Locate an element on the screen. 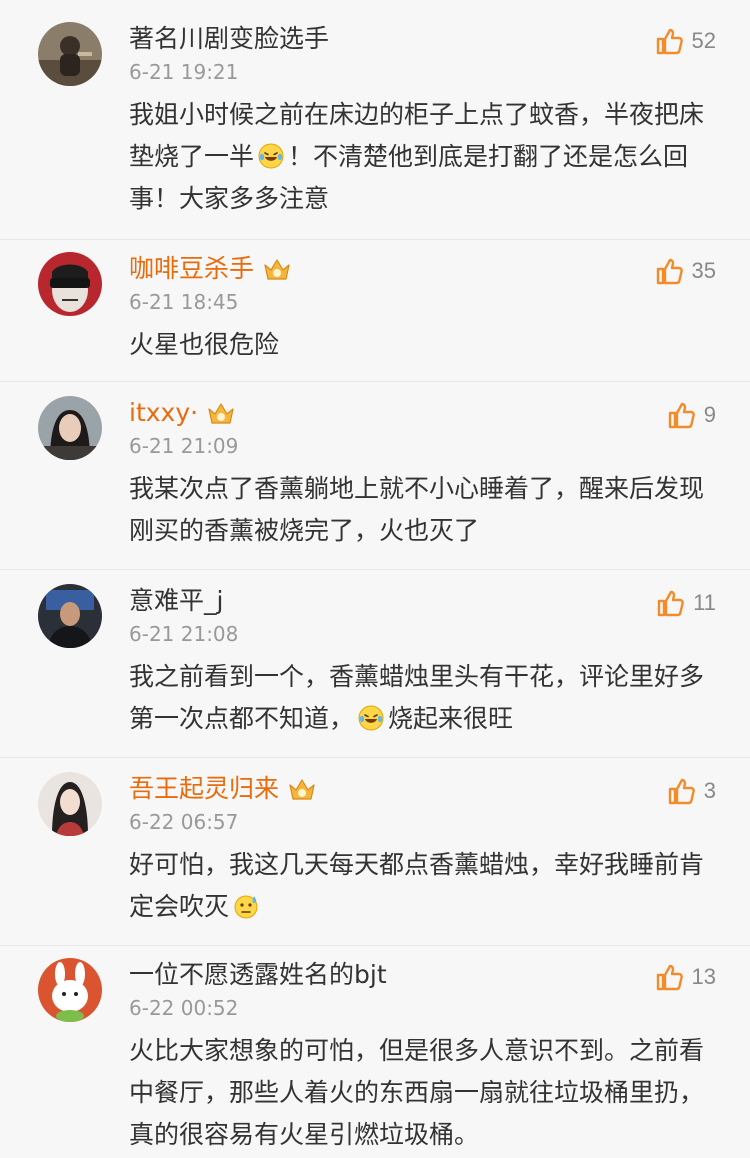 Image resolution: width=750 pixels, height=1158 pixels. comment-item: 35 咖啡豆杀手 6-21 18:45 火星也很危险 is located at coordinates (375, 311).